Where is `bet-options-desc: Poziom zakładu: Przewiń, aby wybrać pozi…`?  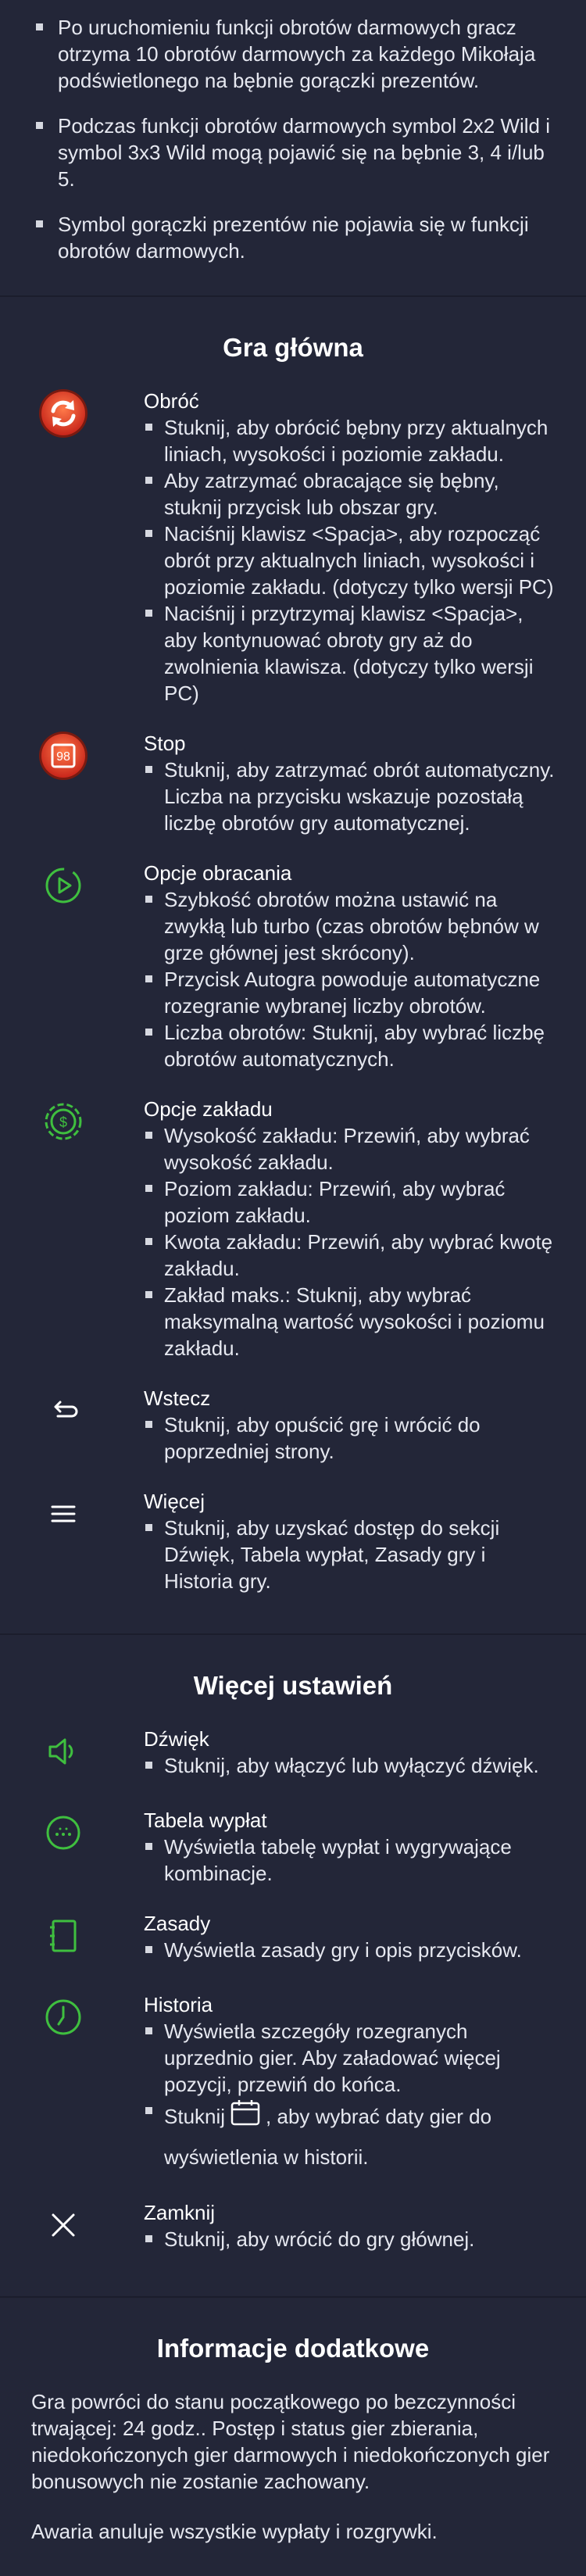
bet-options-desc: Poziom zakładu: Przewiń, aby wybrać pozi… is located at coordinates (349, 1202).